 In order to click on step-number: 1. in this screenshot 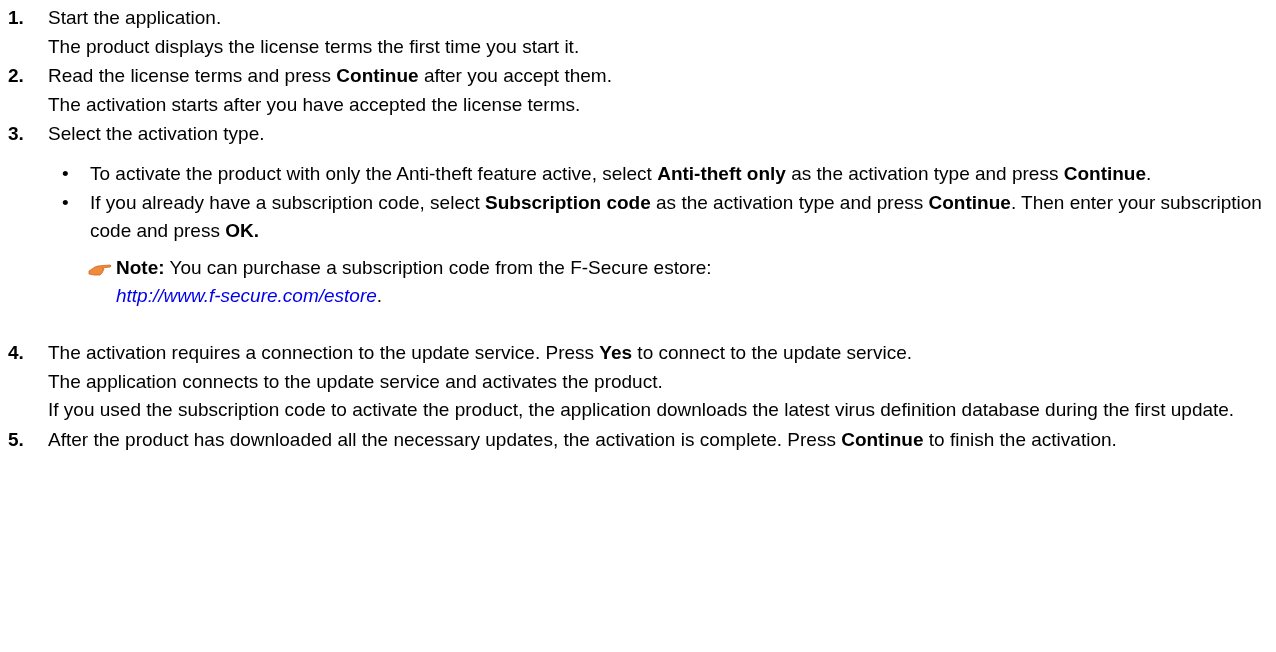, I will do `click(16, 18)`.